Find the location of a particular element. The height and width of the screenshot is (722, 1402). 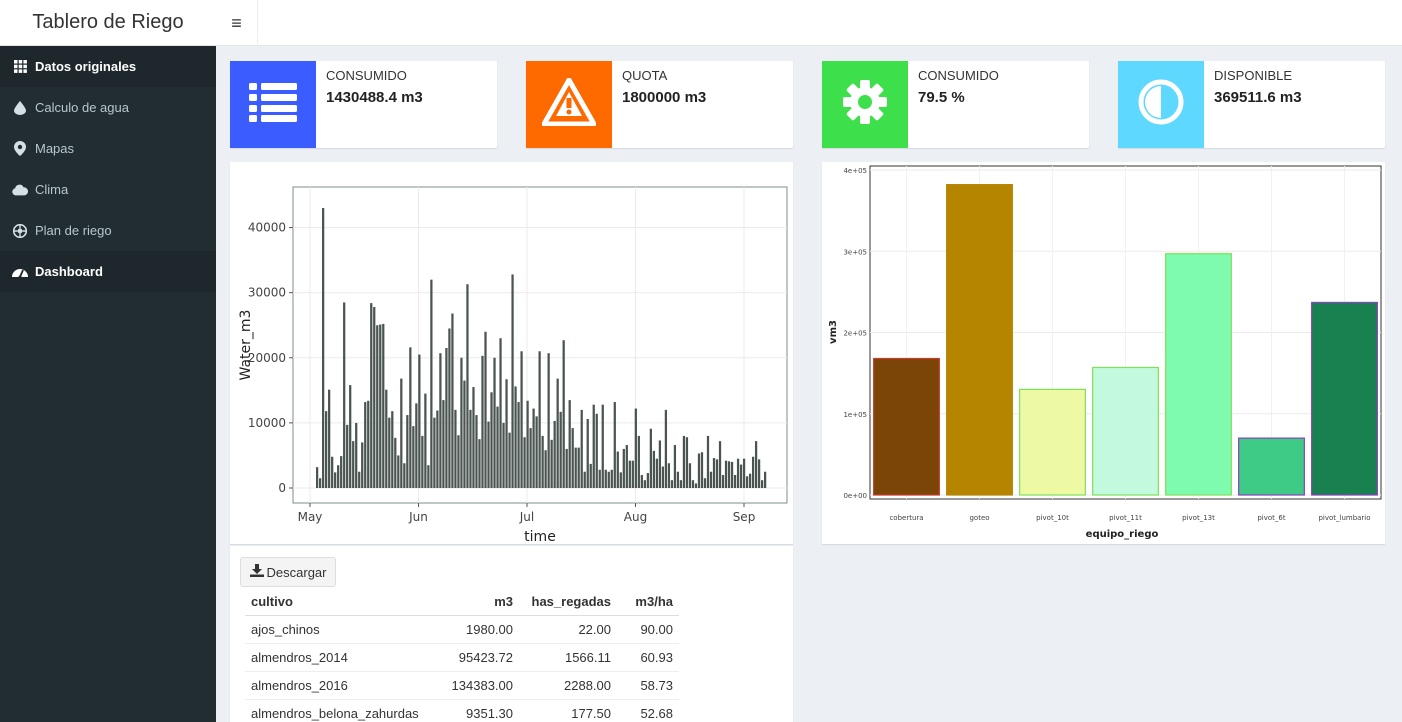

table-cell: 2288.00 is located at coordinates (568, 685).